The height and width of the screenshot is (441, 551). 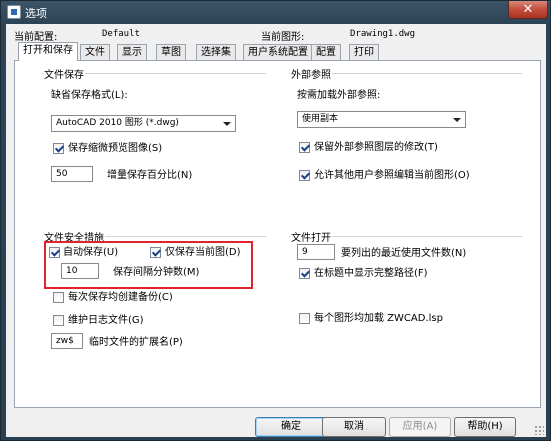 What do you see at coordinates (304, 147) in the screenshot?
I see `retain-xref-checkbox` at bounding box center [304, 147].